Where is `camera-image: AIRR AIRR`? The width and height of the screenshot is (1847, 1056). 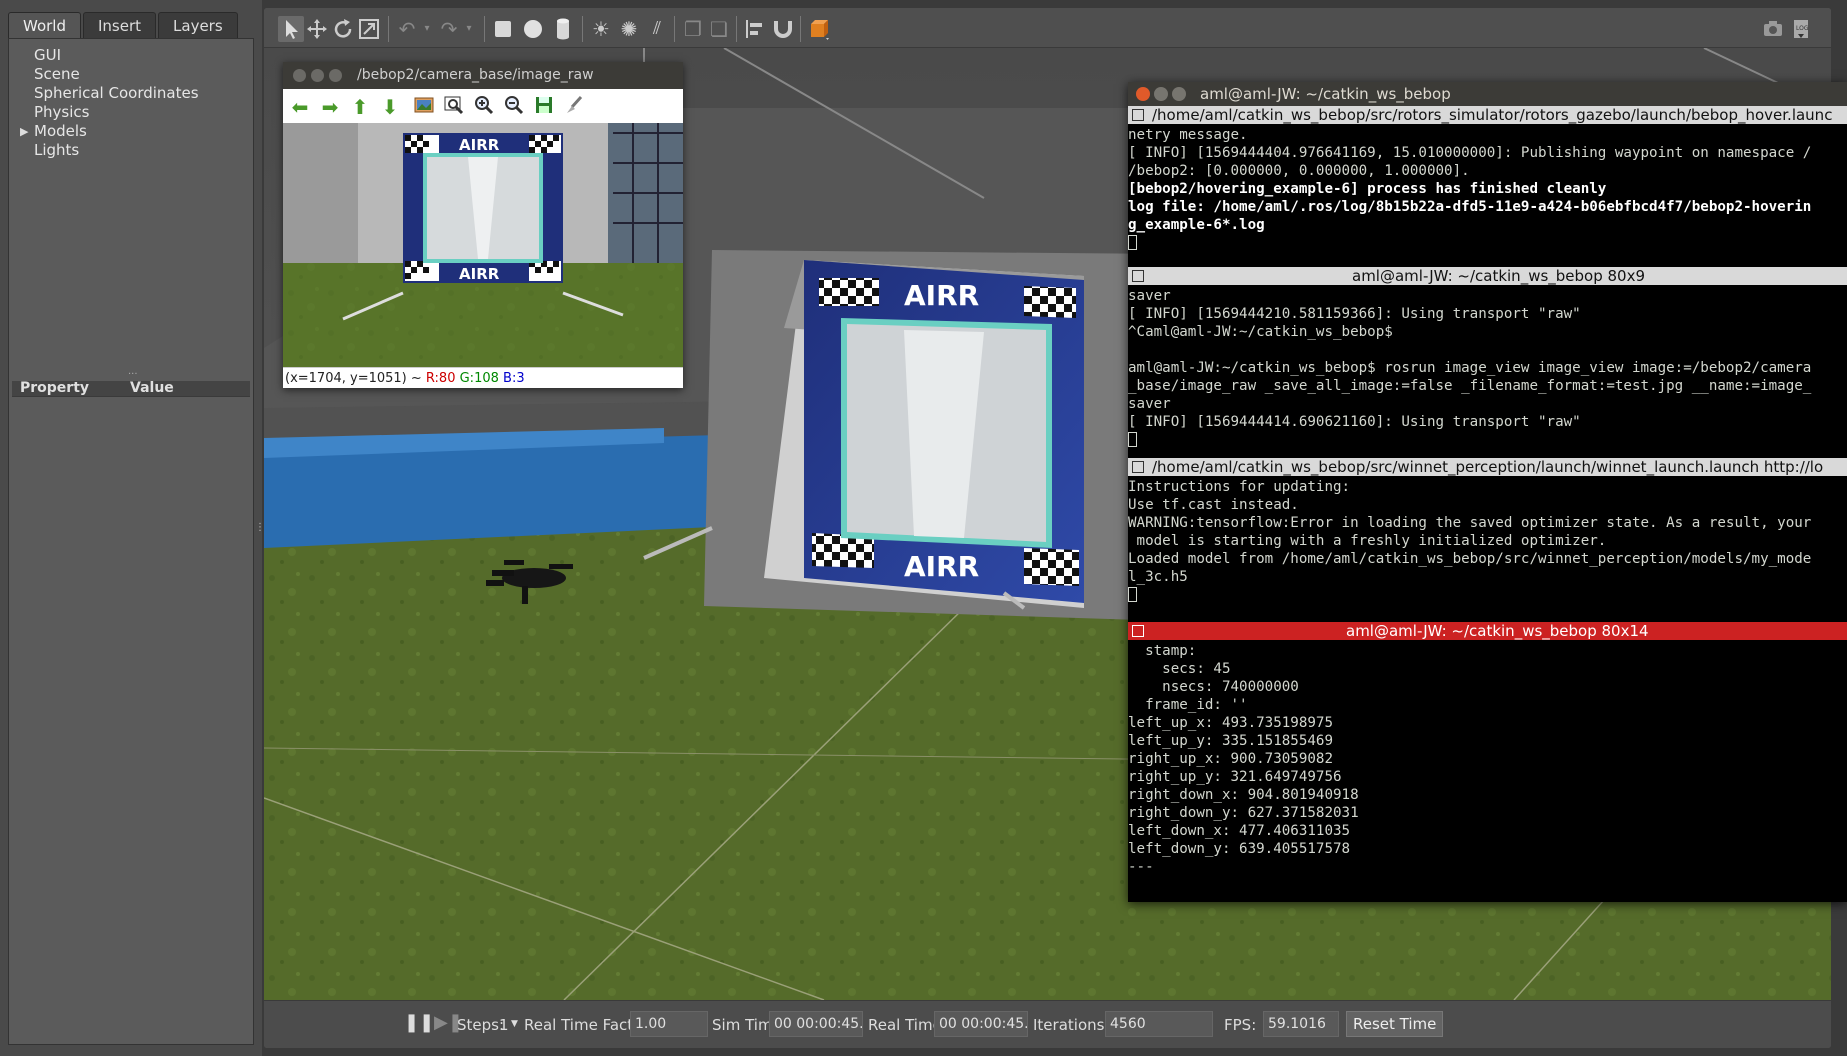
camera-image: AIRR AIRR is located at coordinates (483, 245).